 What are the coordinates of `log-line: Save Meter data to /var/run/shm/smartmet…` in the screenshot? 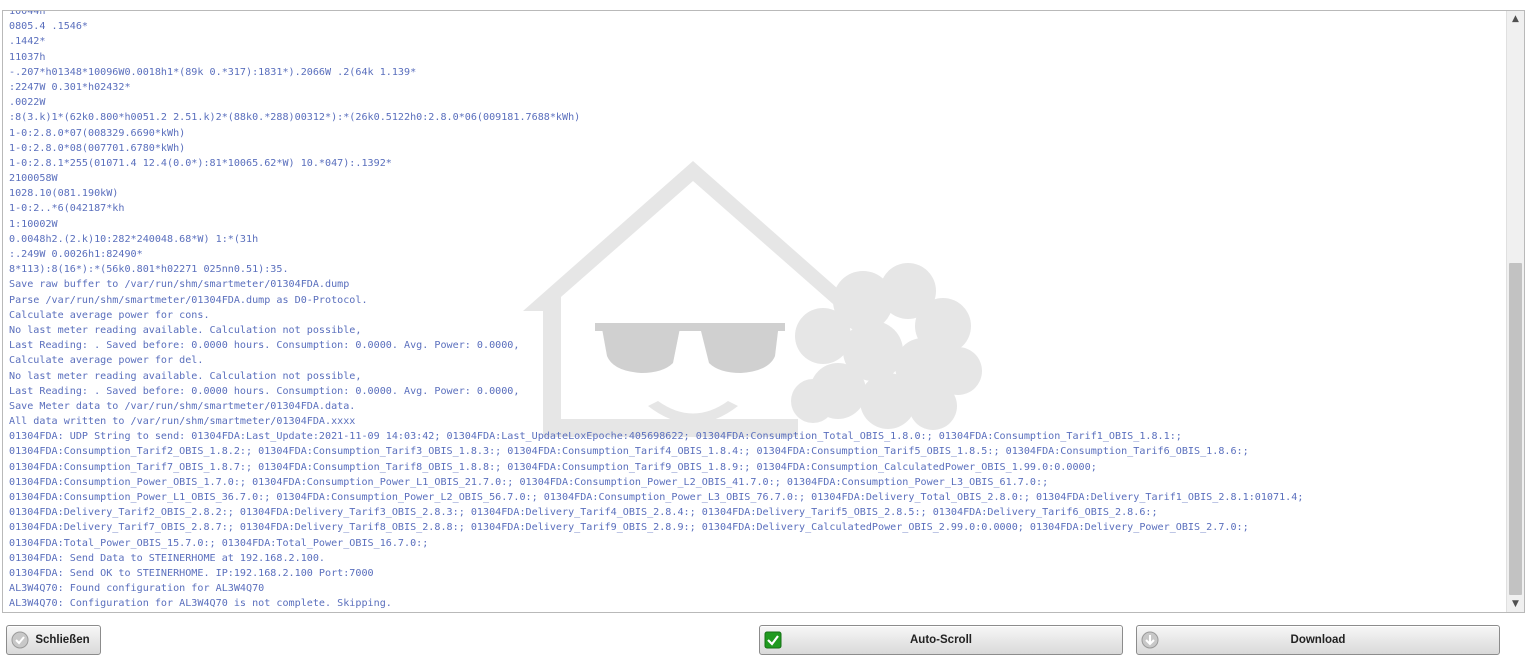 It's located at (182, 406).